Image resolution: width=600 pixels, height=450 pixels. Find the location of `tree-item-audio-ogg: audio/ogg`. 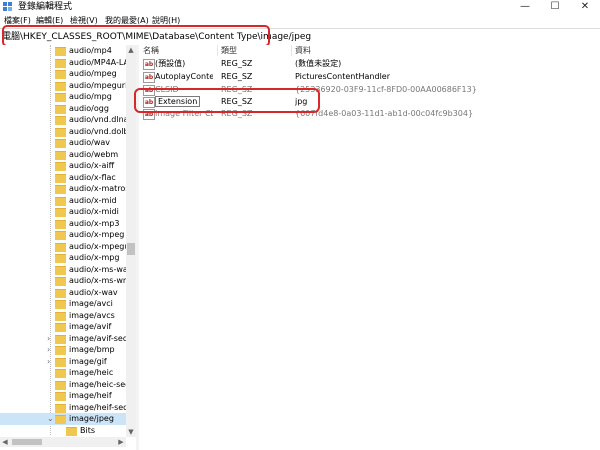

tree-item-audio-ogg: audio/ogg is located at coordinates (63, 109).